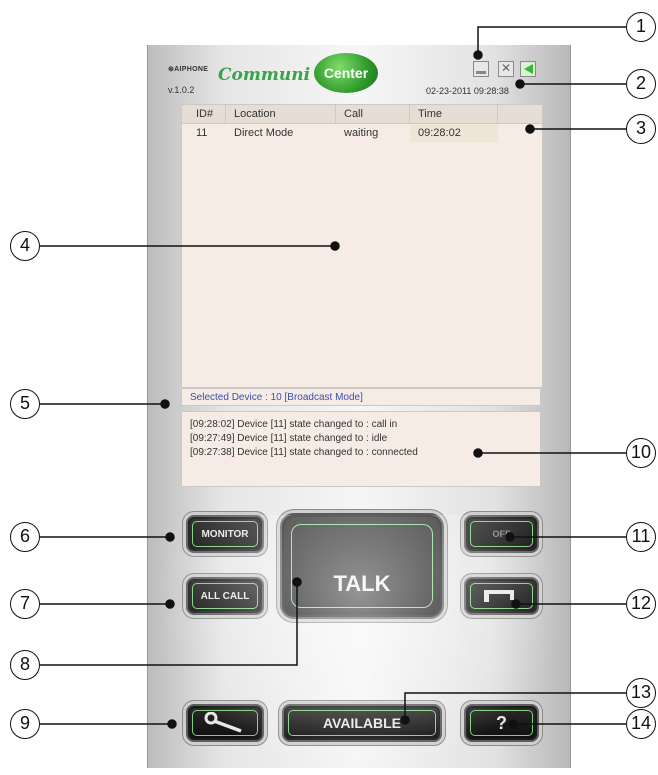  What do you see at coordinates (25, 537) in the screenshot?
I see `callout-6: 6` at bounding box center [25, 537].